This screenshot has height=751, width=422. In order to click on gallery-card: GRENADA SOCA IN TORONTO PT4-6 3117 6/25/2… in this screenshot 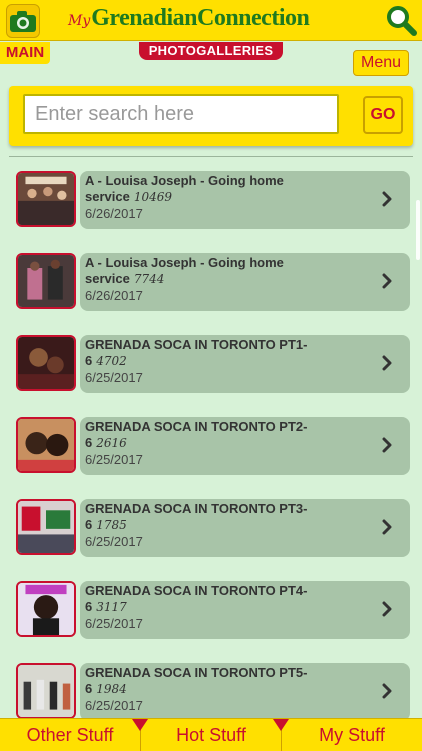, I will do `click(245, 610)`.